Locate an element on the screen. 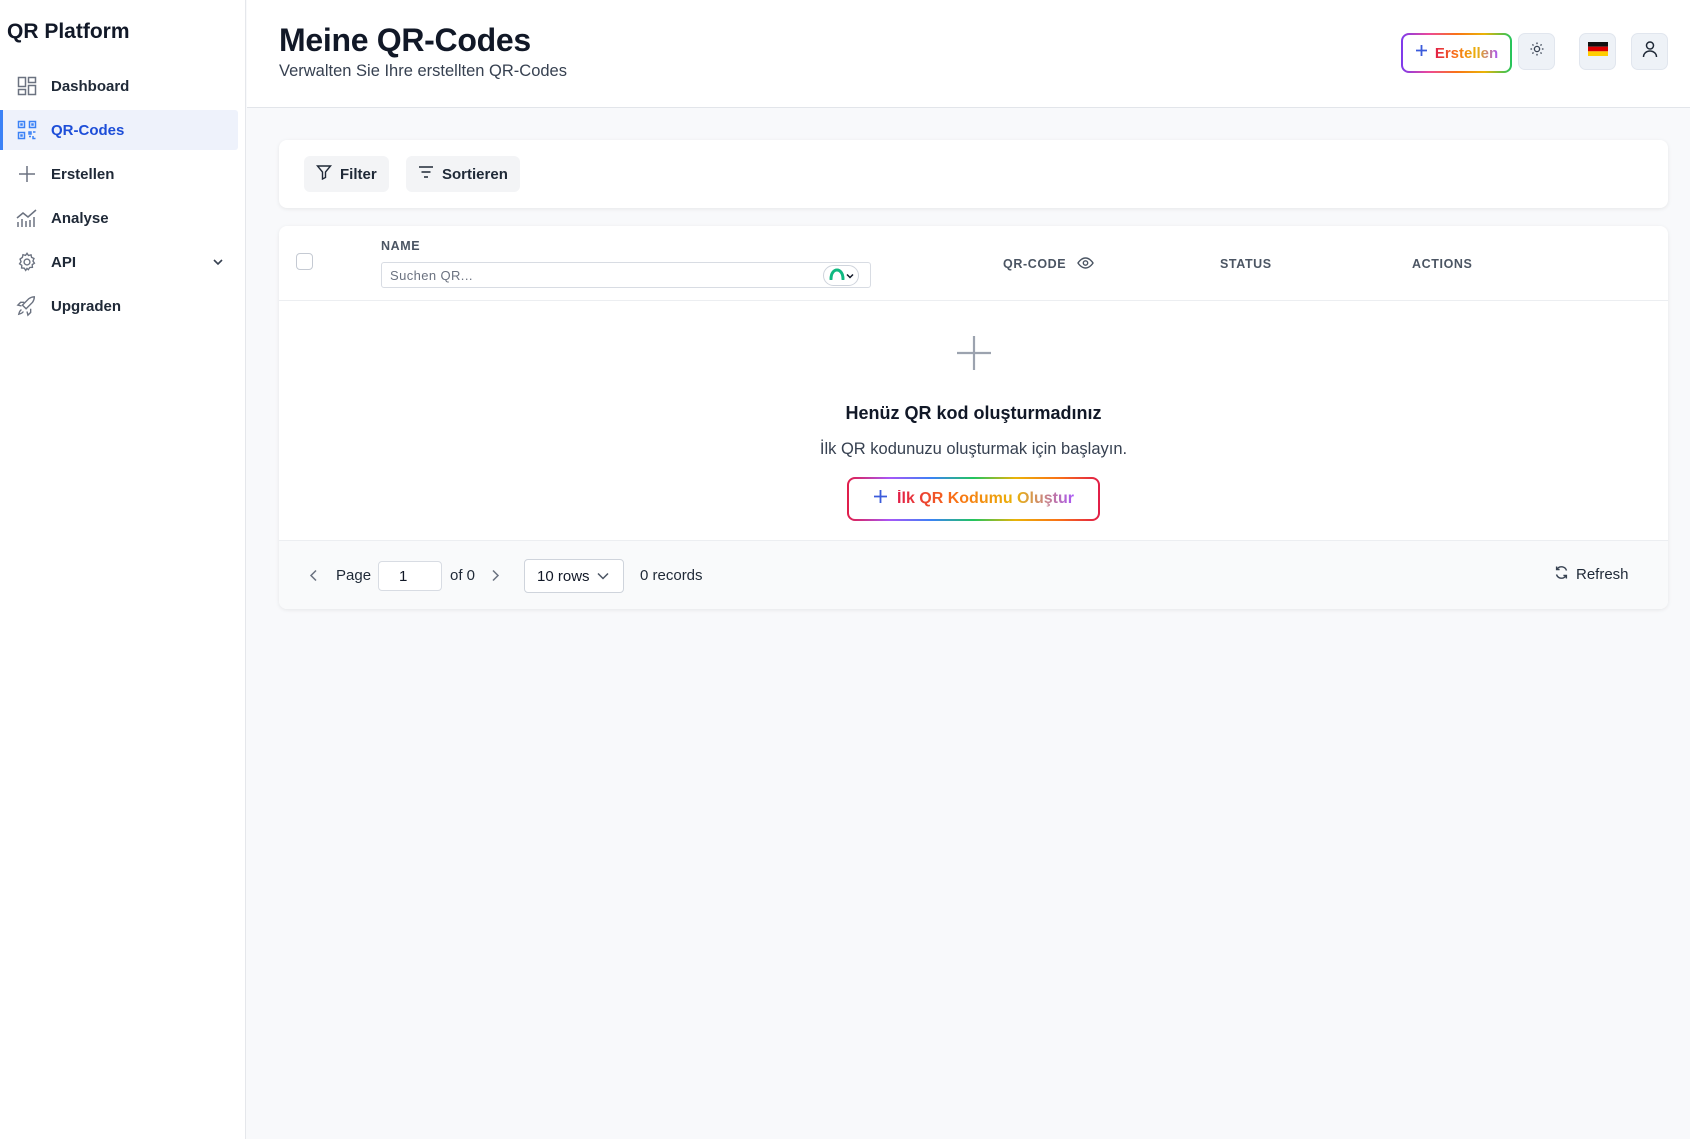  column-header-status: STATUS is located at coordinates (1246, 264).